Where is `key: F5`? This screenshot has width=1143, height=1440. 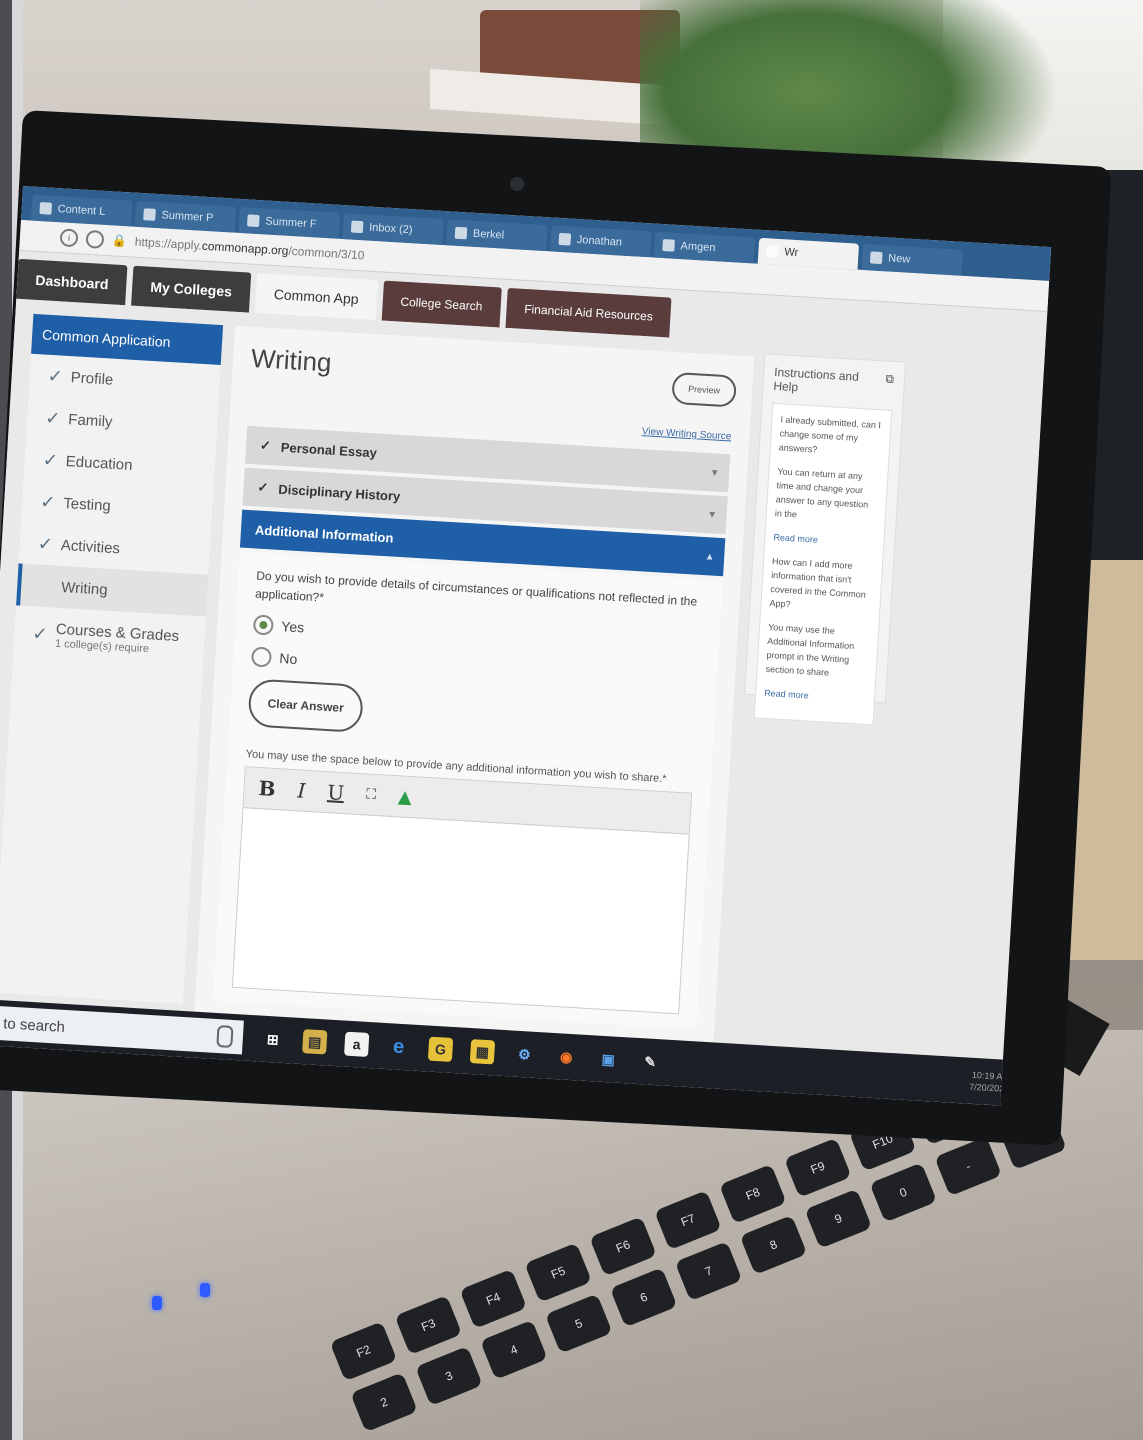
key: F5 is located at coordinates (558, 1272).